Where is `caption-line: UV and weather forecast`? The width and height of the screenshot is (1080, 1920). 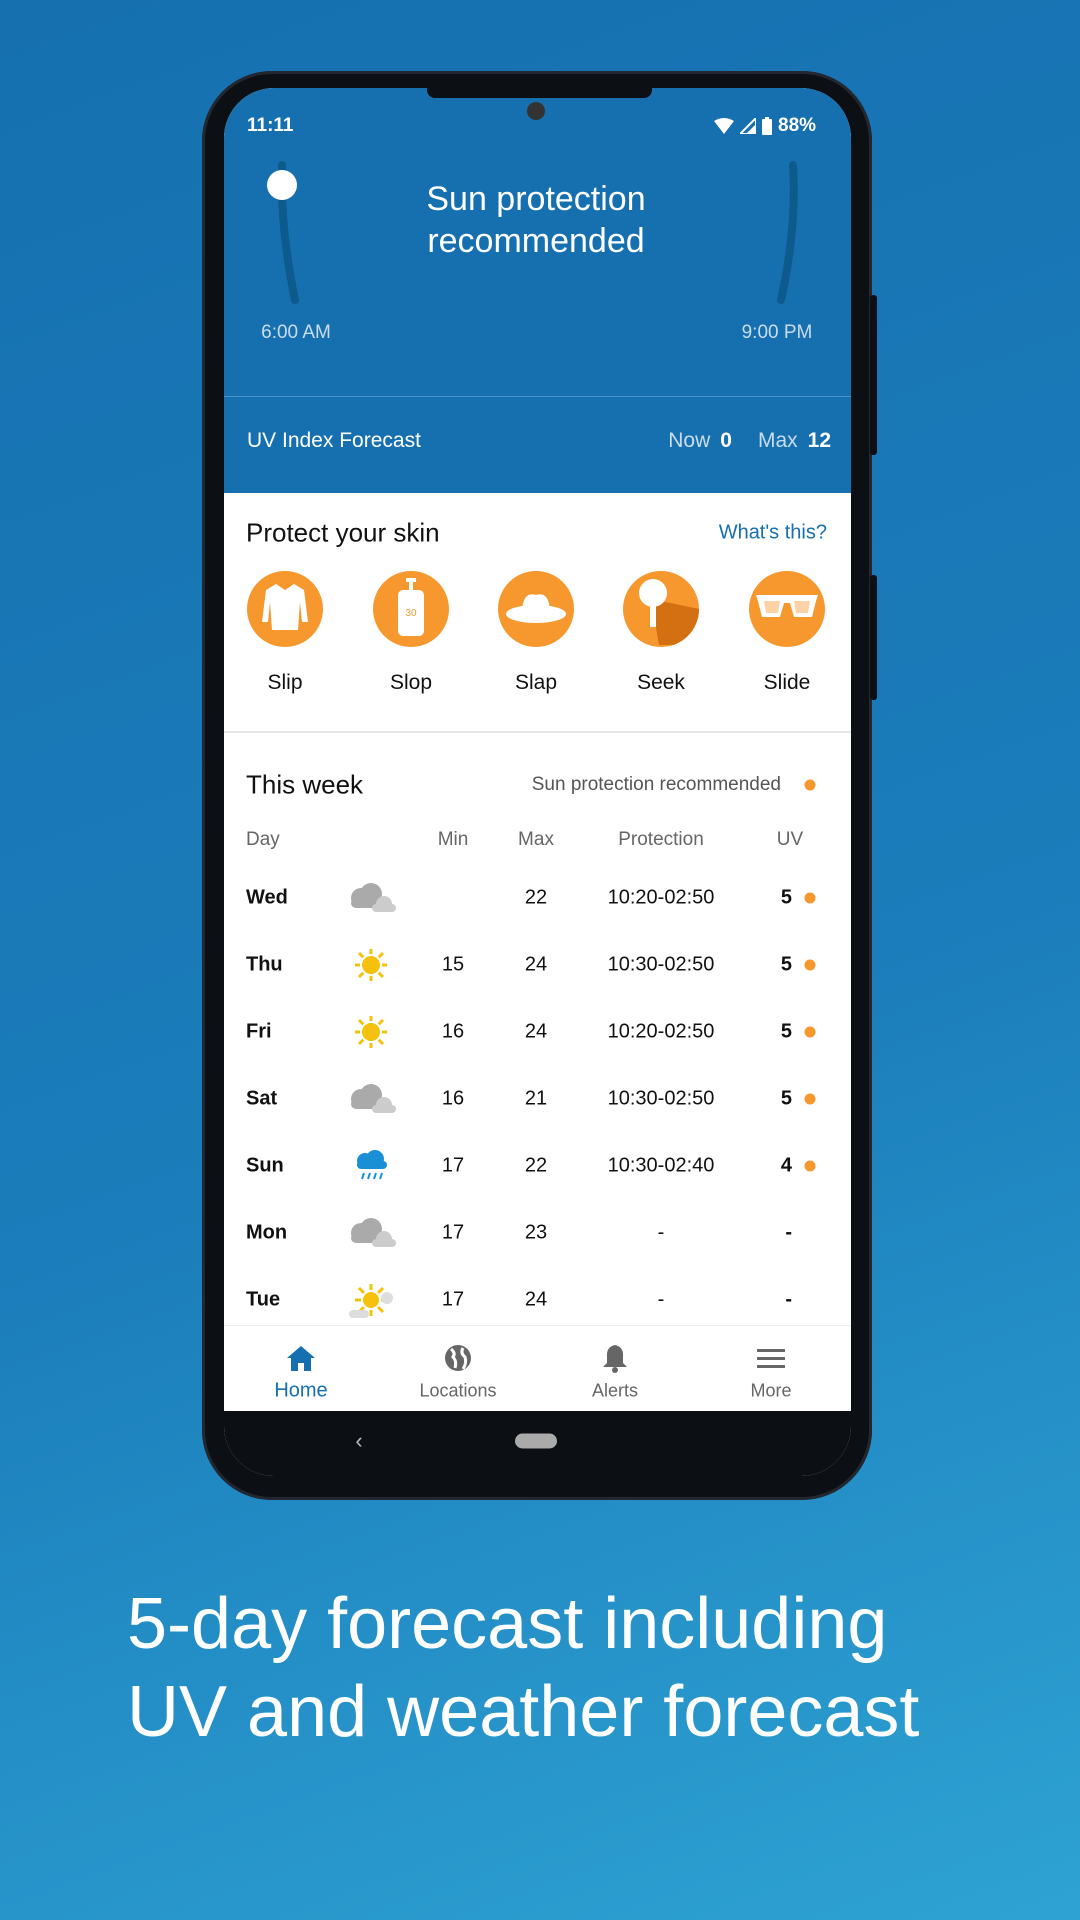
caption-line: UV and weather forecast is located at coordinates (523, 1712).